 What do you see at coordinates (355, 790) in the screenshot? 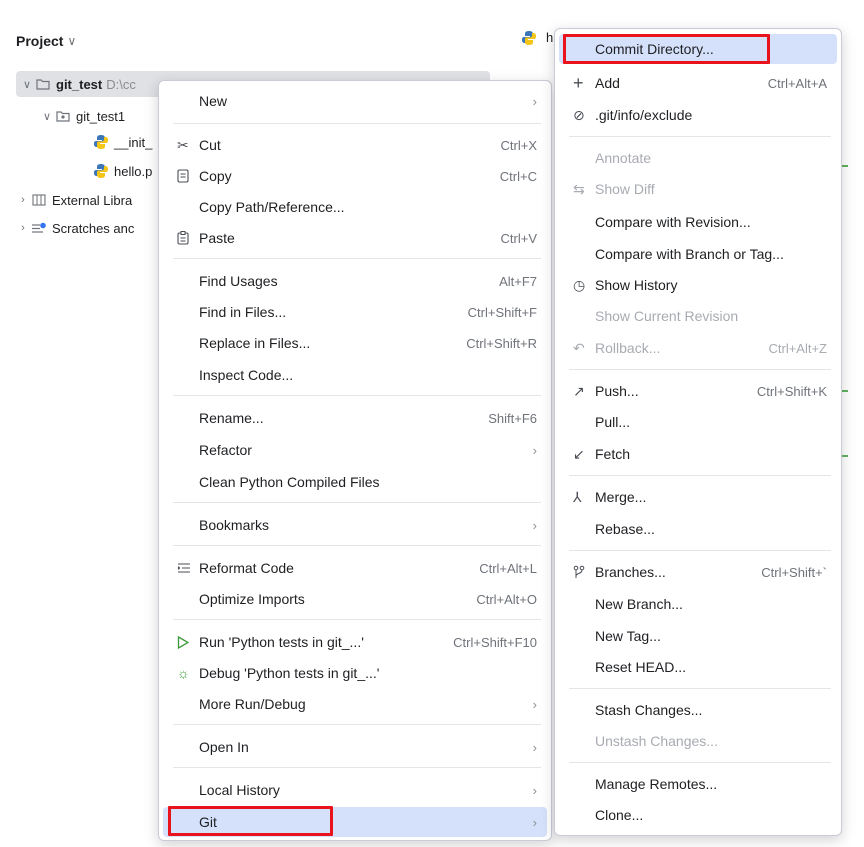
I see `menu-item-local-history: Local History ›` at bounding box center [355, 790].